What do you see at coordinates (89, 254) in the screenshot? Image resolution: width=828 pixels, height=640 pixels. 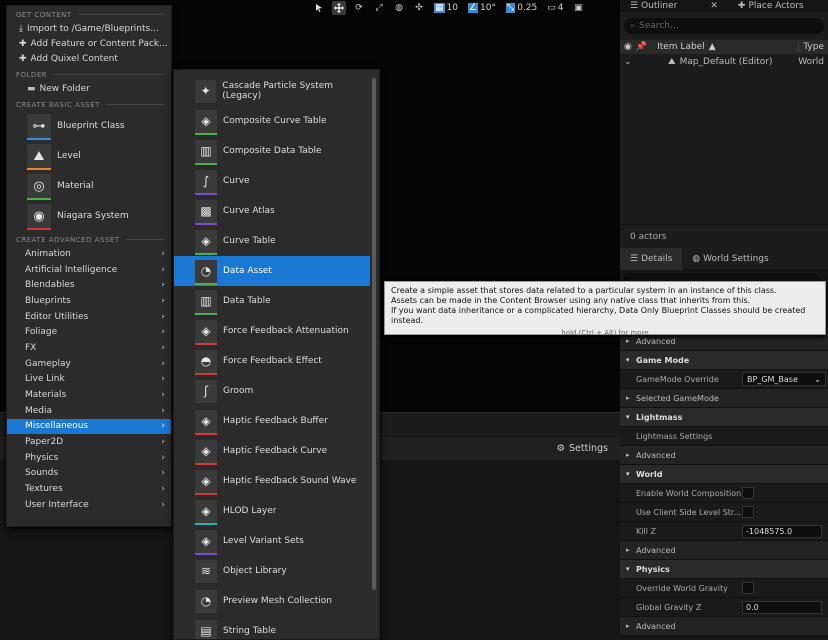 I see `category-animation: Animation ›` at bounding box center [89, 254].